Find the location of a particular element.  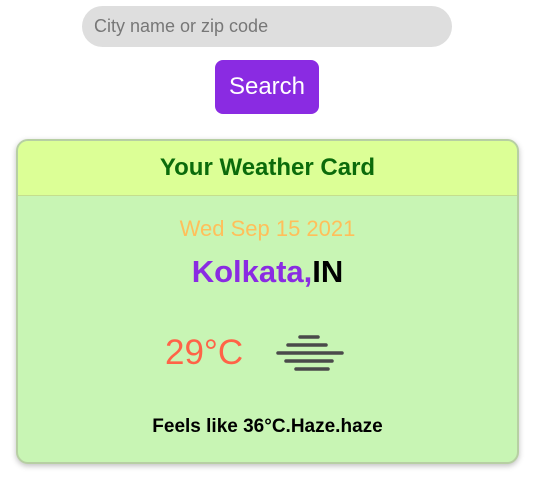

location: Kolkata,IN is located at coordinates (267, 272).